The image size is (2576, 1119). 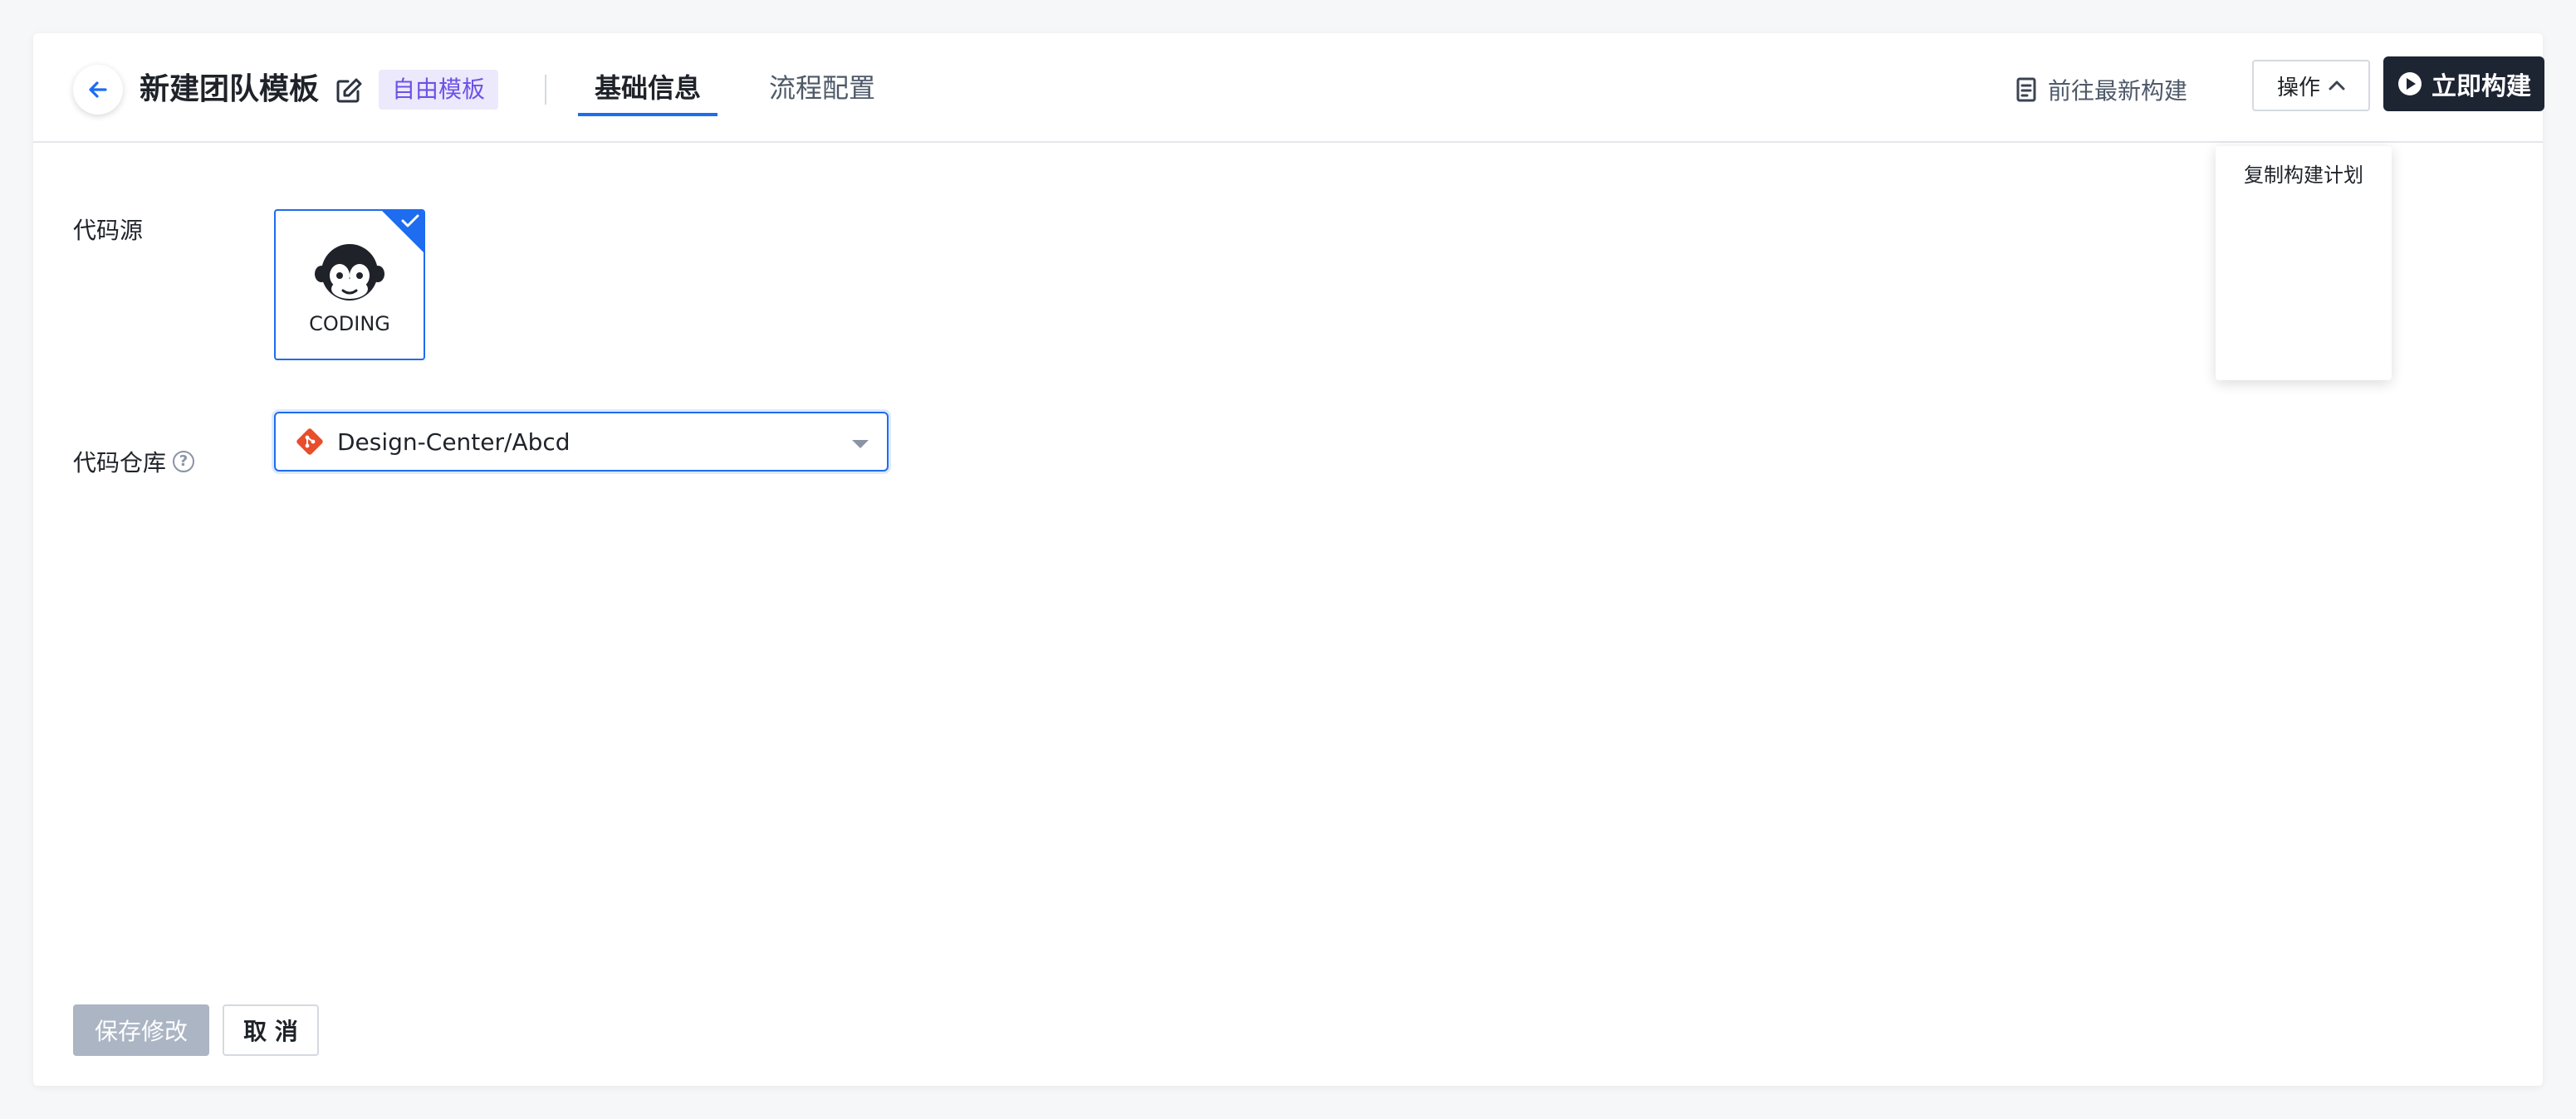 What do you see at coordinates (581, 442) in the screenshot?
I see `code-repo-select: Design-Center/Abcd` at bounding box center [581, 442].